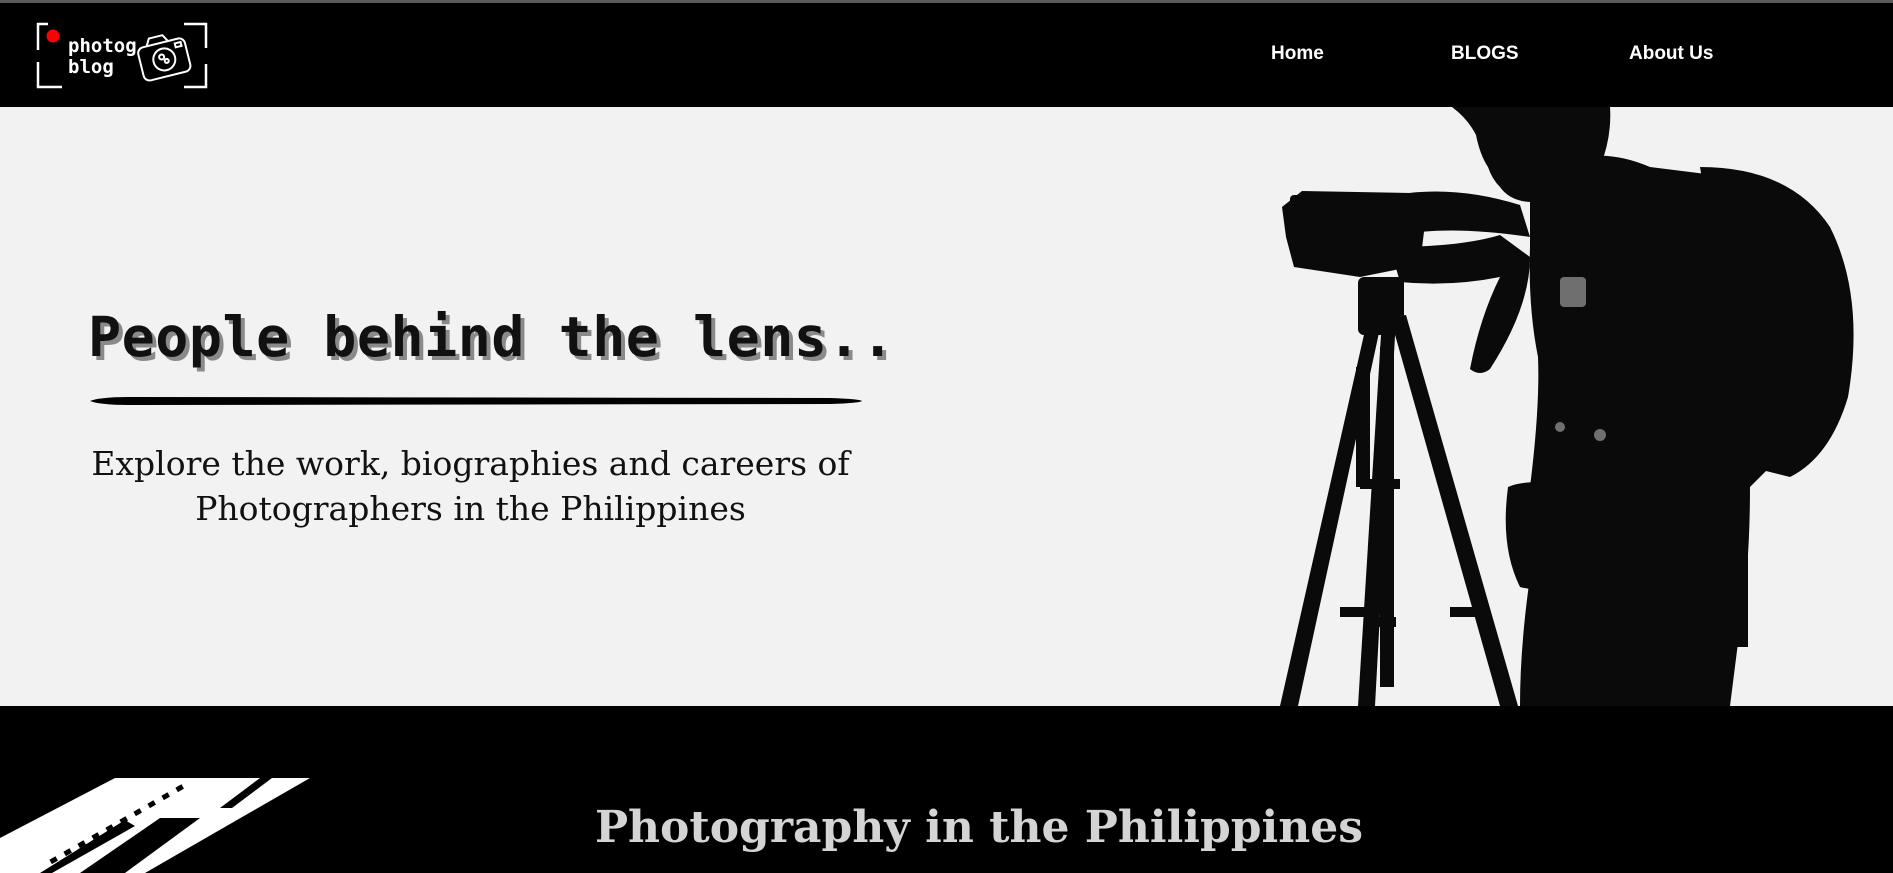  I want to click on nav-blogs-link: BLOGS, so click(1485, 54).